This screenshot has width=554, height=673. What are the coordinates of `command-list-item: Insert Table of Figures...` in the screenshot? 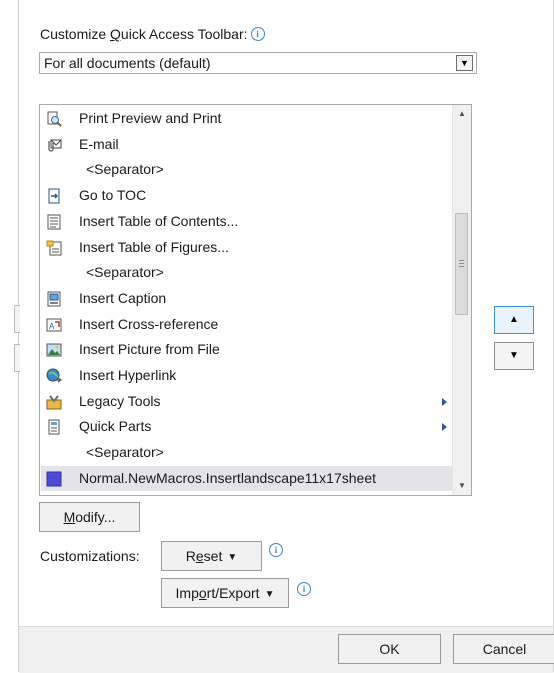 It's located at (246, 248).